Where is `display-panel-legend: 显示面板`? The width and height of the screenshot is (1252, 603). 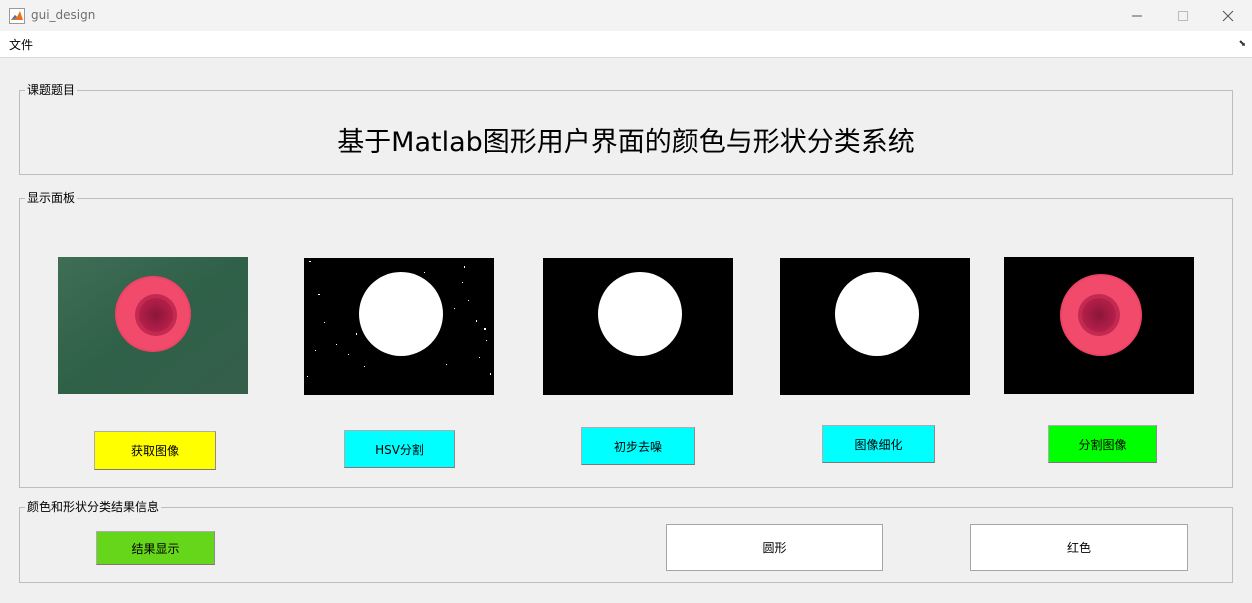 display-panel-legend: 显示面板 is located at coordinates (51, 198).